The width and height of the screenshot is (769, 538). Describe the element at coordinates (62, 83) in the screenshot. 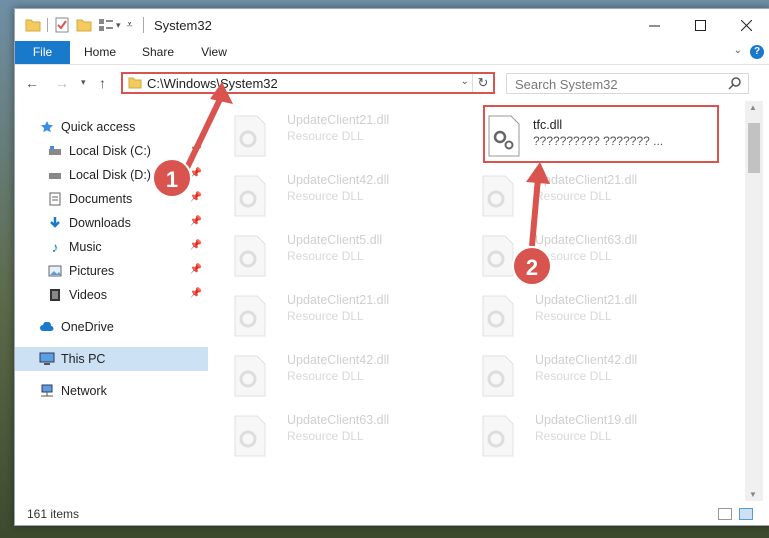

I see `forward-arrow-icon: →` at that location.